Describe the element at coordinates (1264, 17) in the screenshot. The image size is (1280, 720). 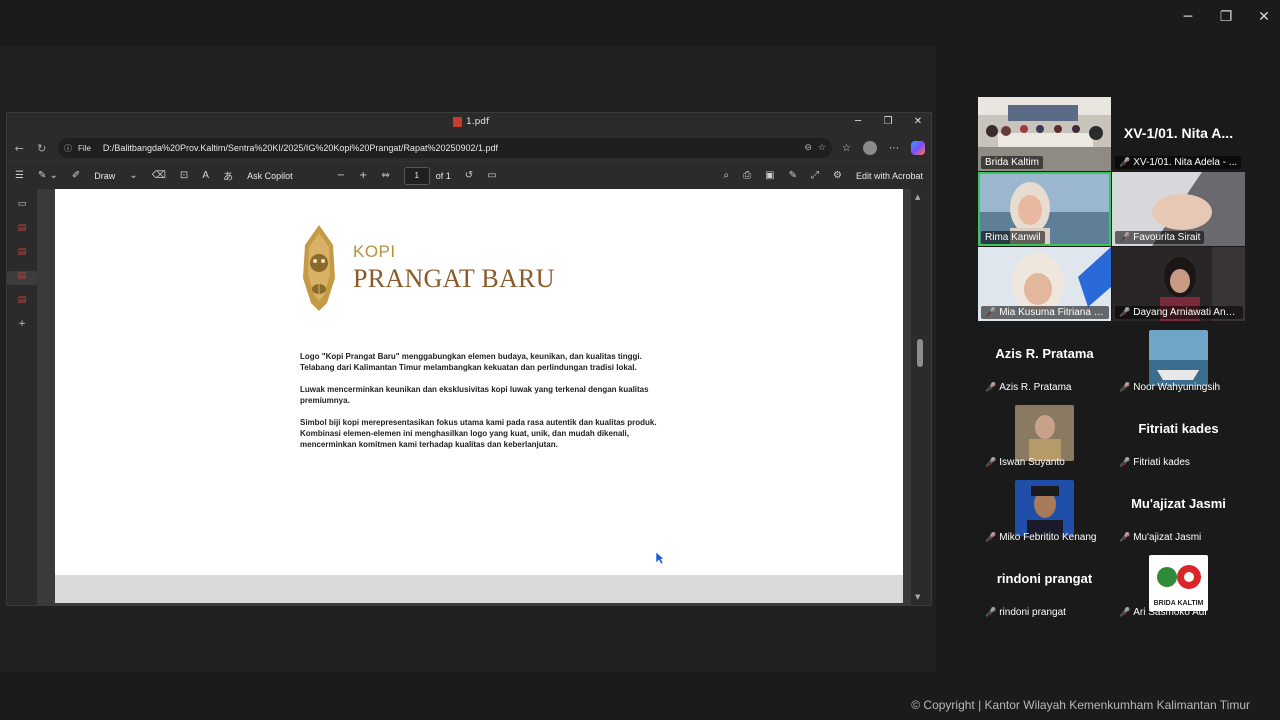
I see `close-button: ✕` at that location.